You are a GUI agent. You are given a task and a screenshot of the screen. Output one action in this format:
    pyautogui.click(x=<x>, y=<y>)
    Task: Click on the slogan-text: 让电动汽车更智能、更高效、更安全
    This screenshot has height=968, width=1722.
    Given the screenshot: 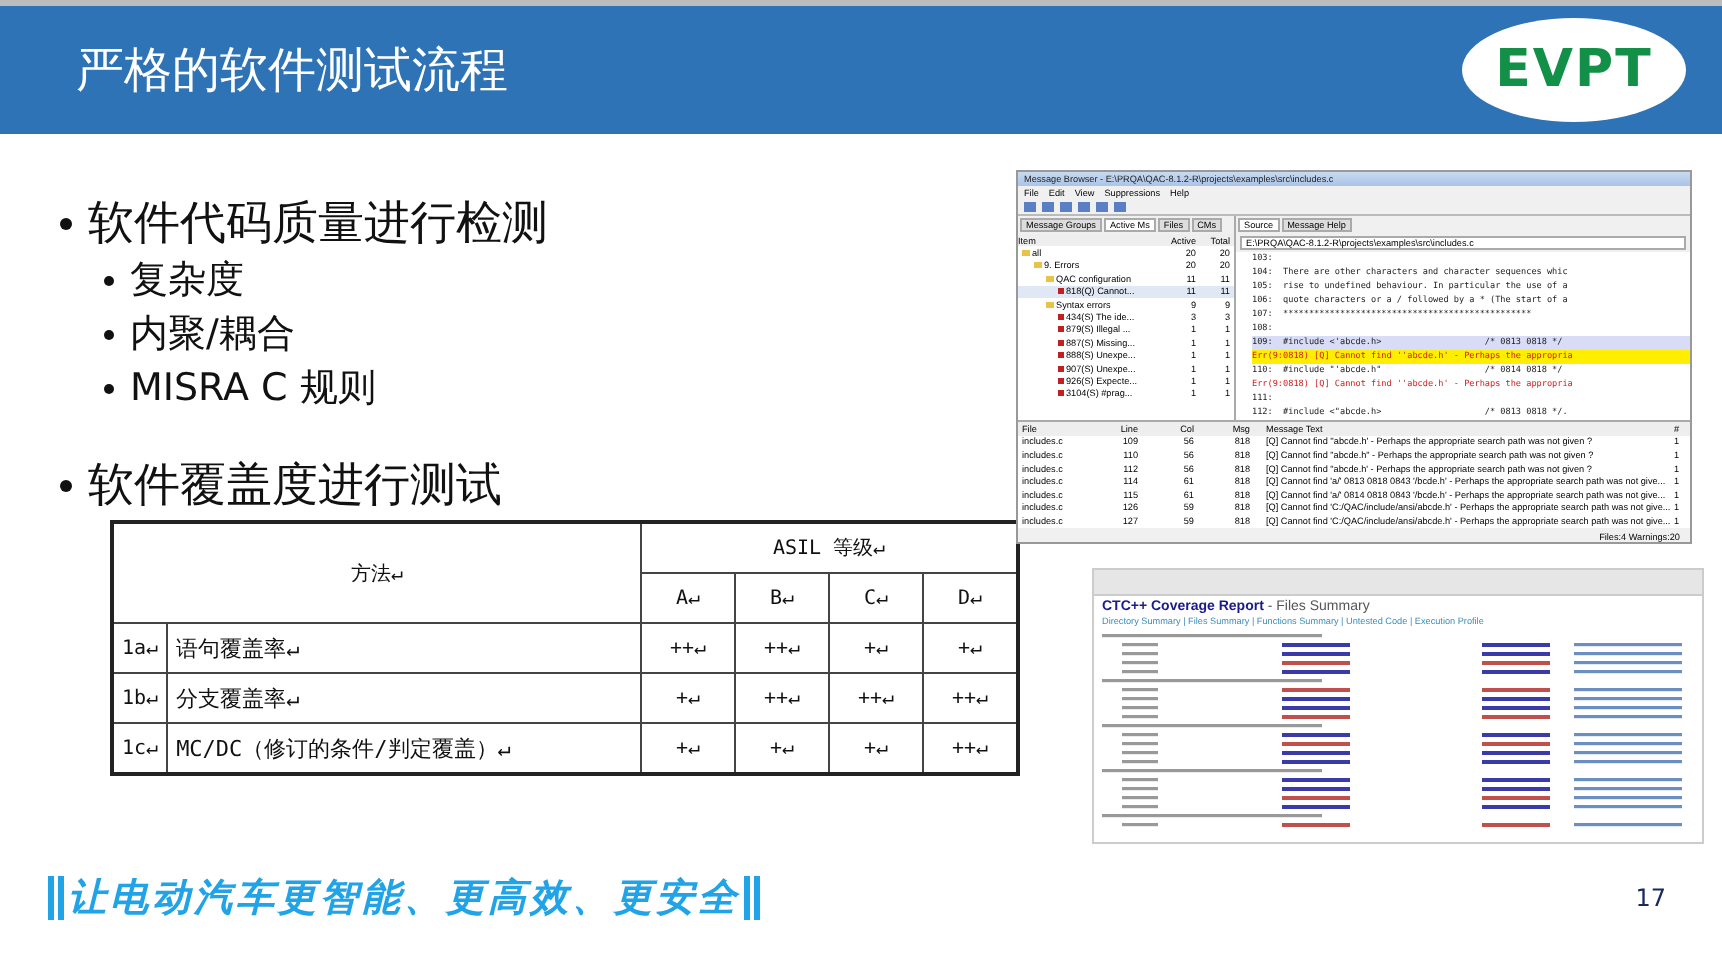 What is the action you would take?
    pyautogui.click(x=404, y=899)
    